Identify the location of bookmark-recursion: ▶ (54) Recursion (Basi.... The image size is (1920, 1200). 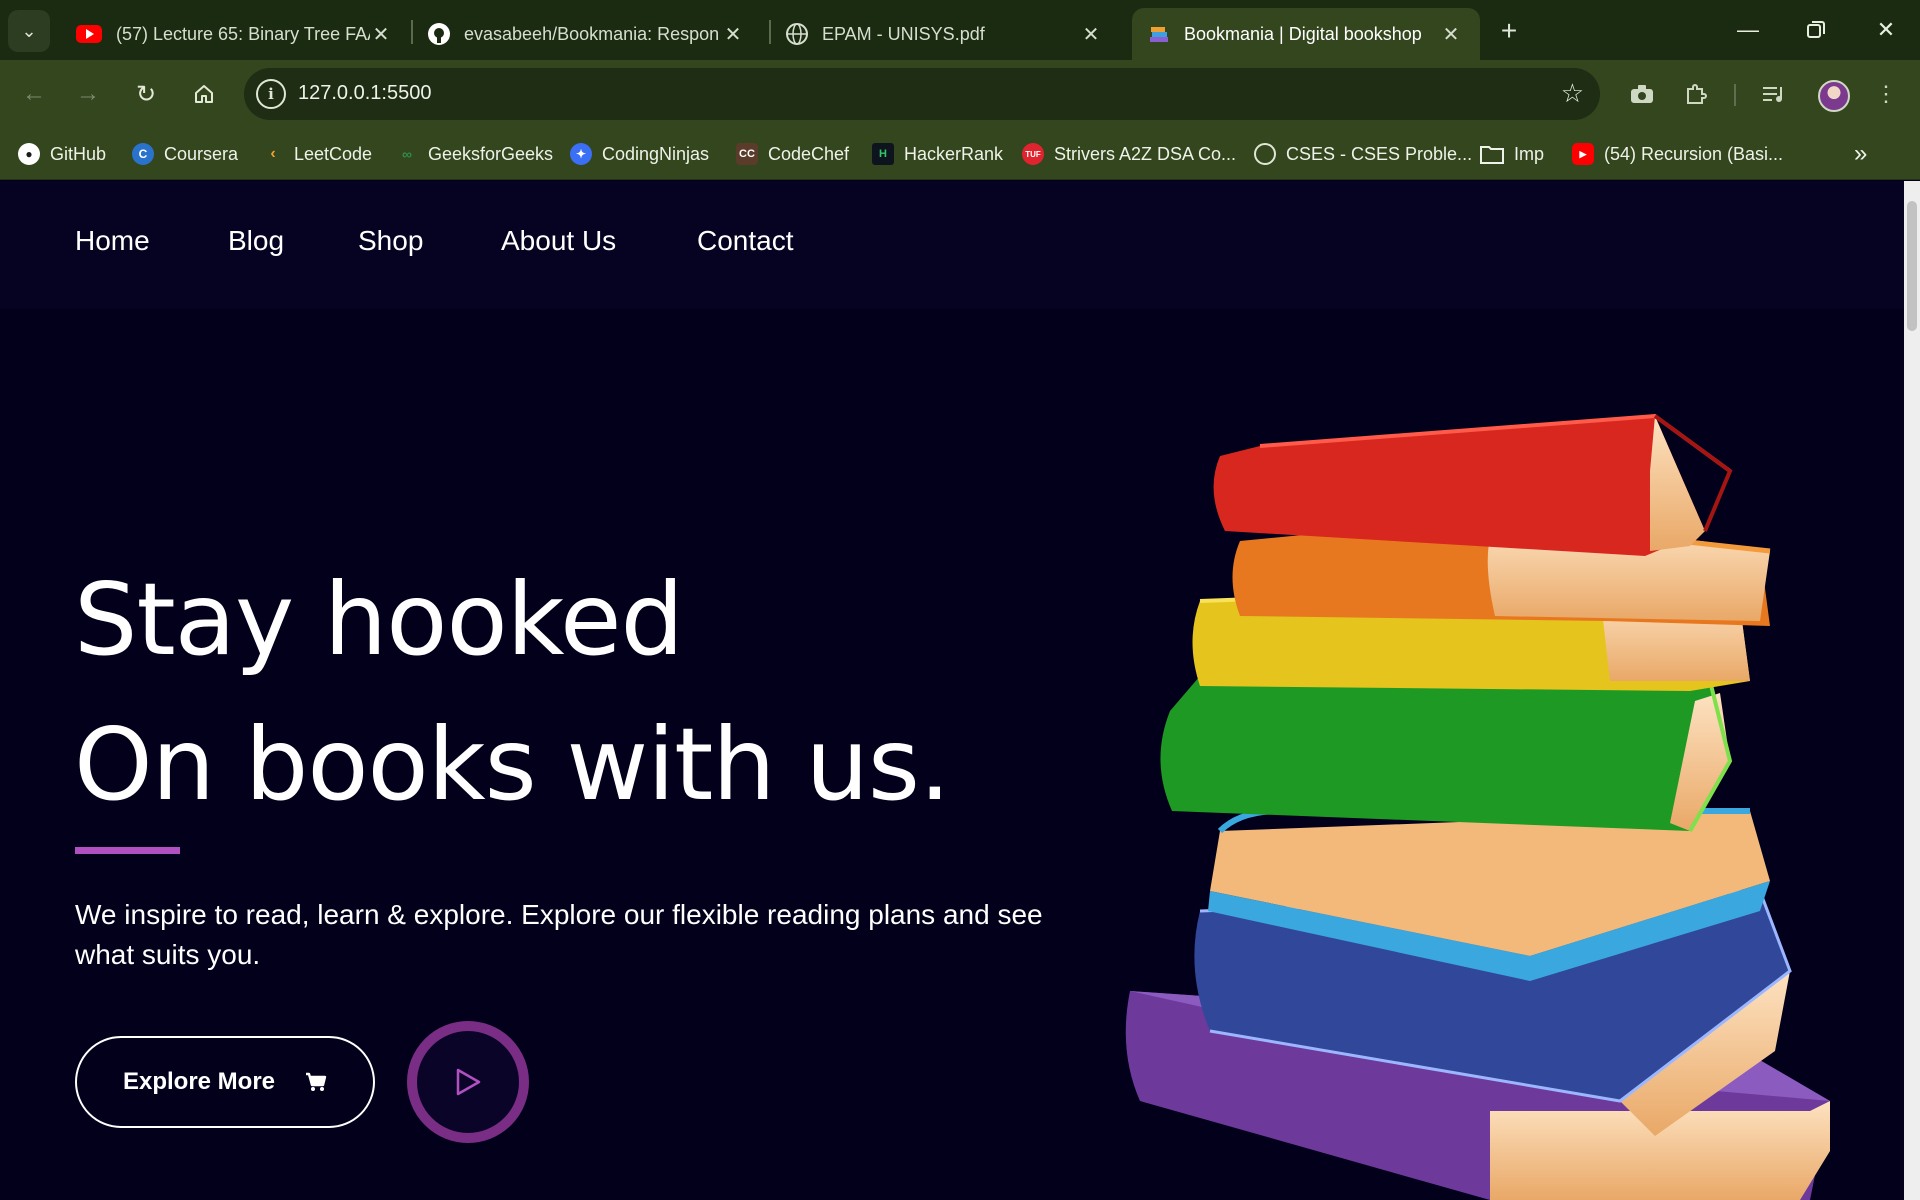
(1677, 154).